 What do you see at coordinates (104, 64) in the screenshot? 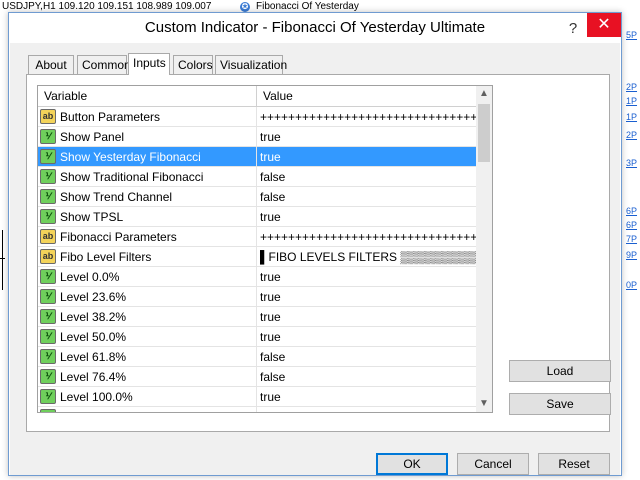
I see `tab-common: Common` at bounding box center [104, 64].